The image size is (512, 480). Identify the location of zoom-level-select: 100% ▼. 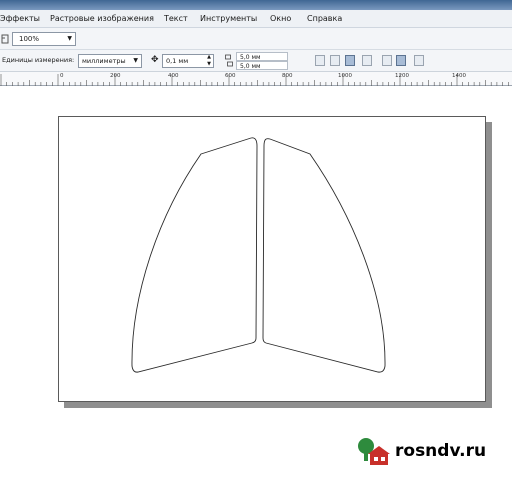
(44, 39).